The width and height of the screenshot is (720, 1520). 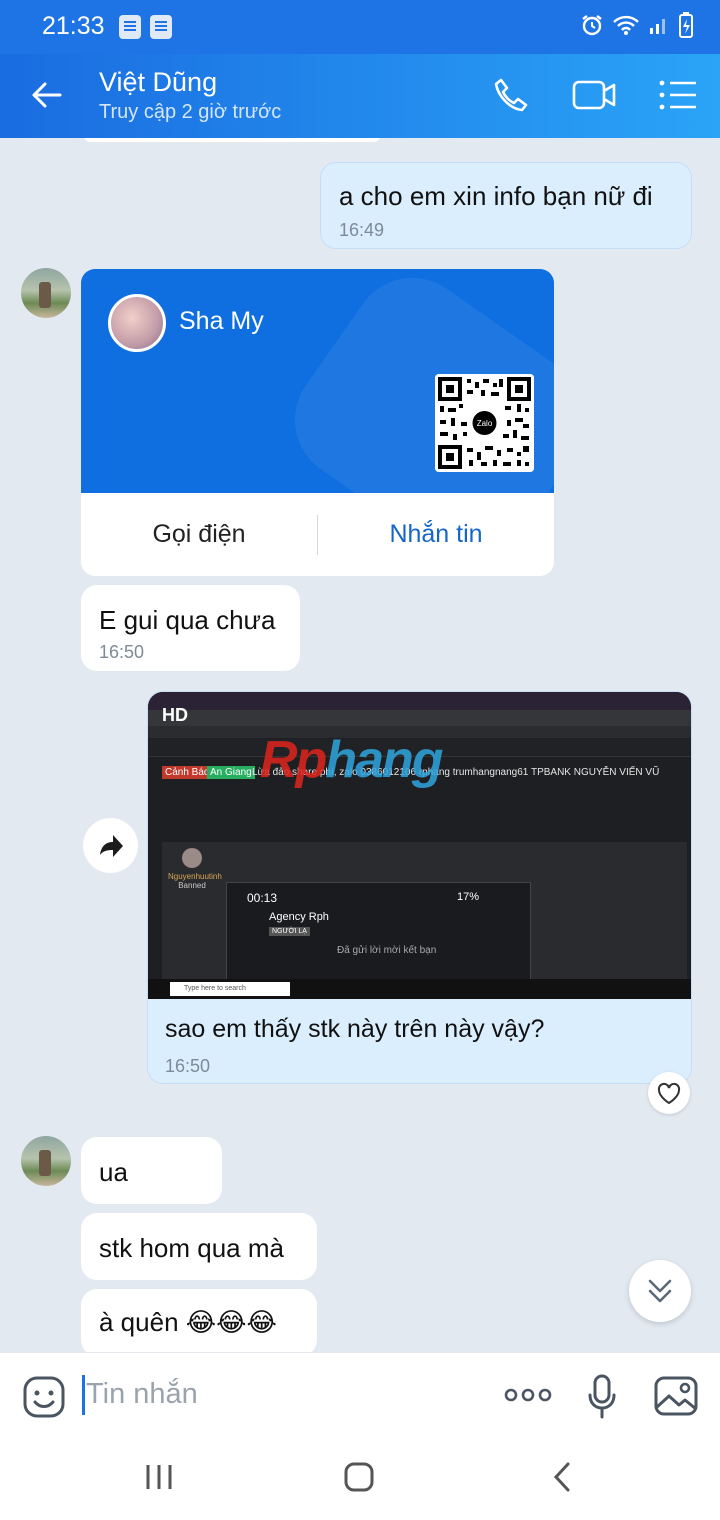 What do you see at coordinates (73, 26) in the screenshot?
I see `status-time: 21:33` at bounding box center [73, 26].